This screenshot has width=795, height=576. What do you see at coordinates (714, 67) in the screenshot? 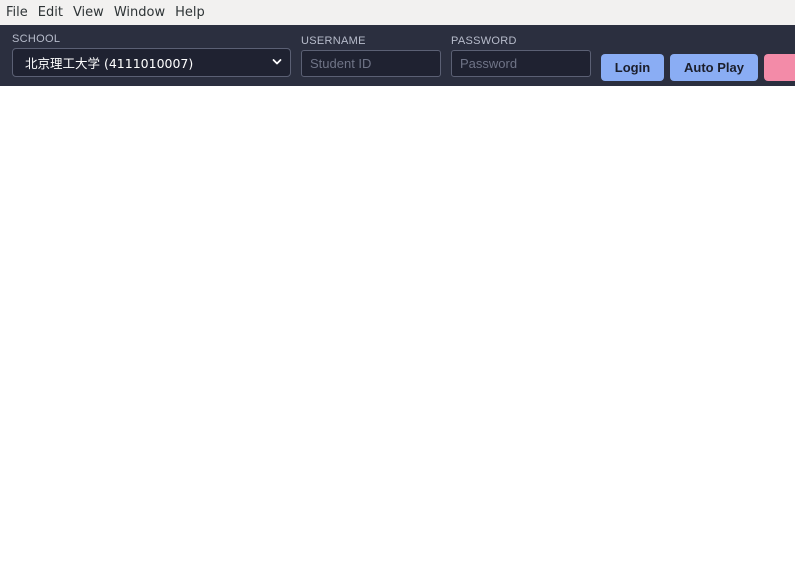
I see `auto-play-button: Auto Play` at bounding box center [714, 67].